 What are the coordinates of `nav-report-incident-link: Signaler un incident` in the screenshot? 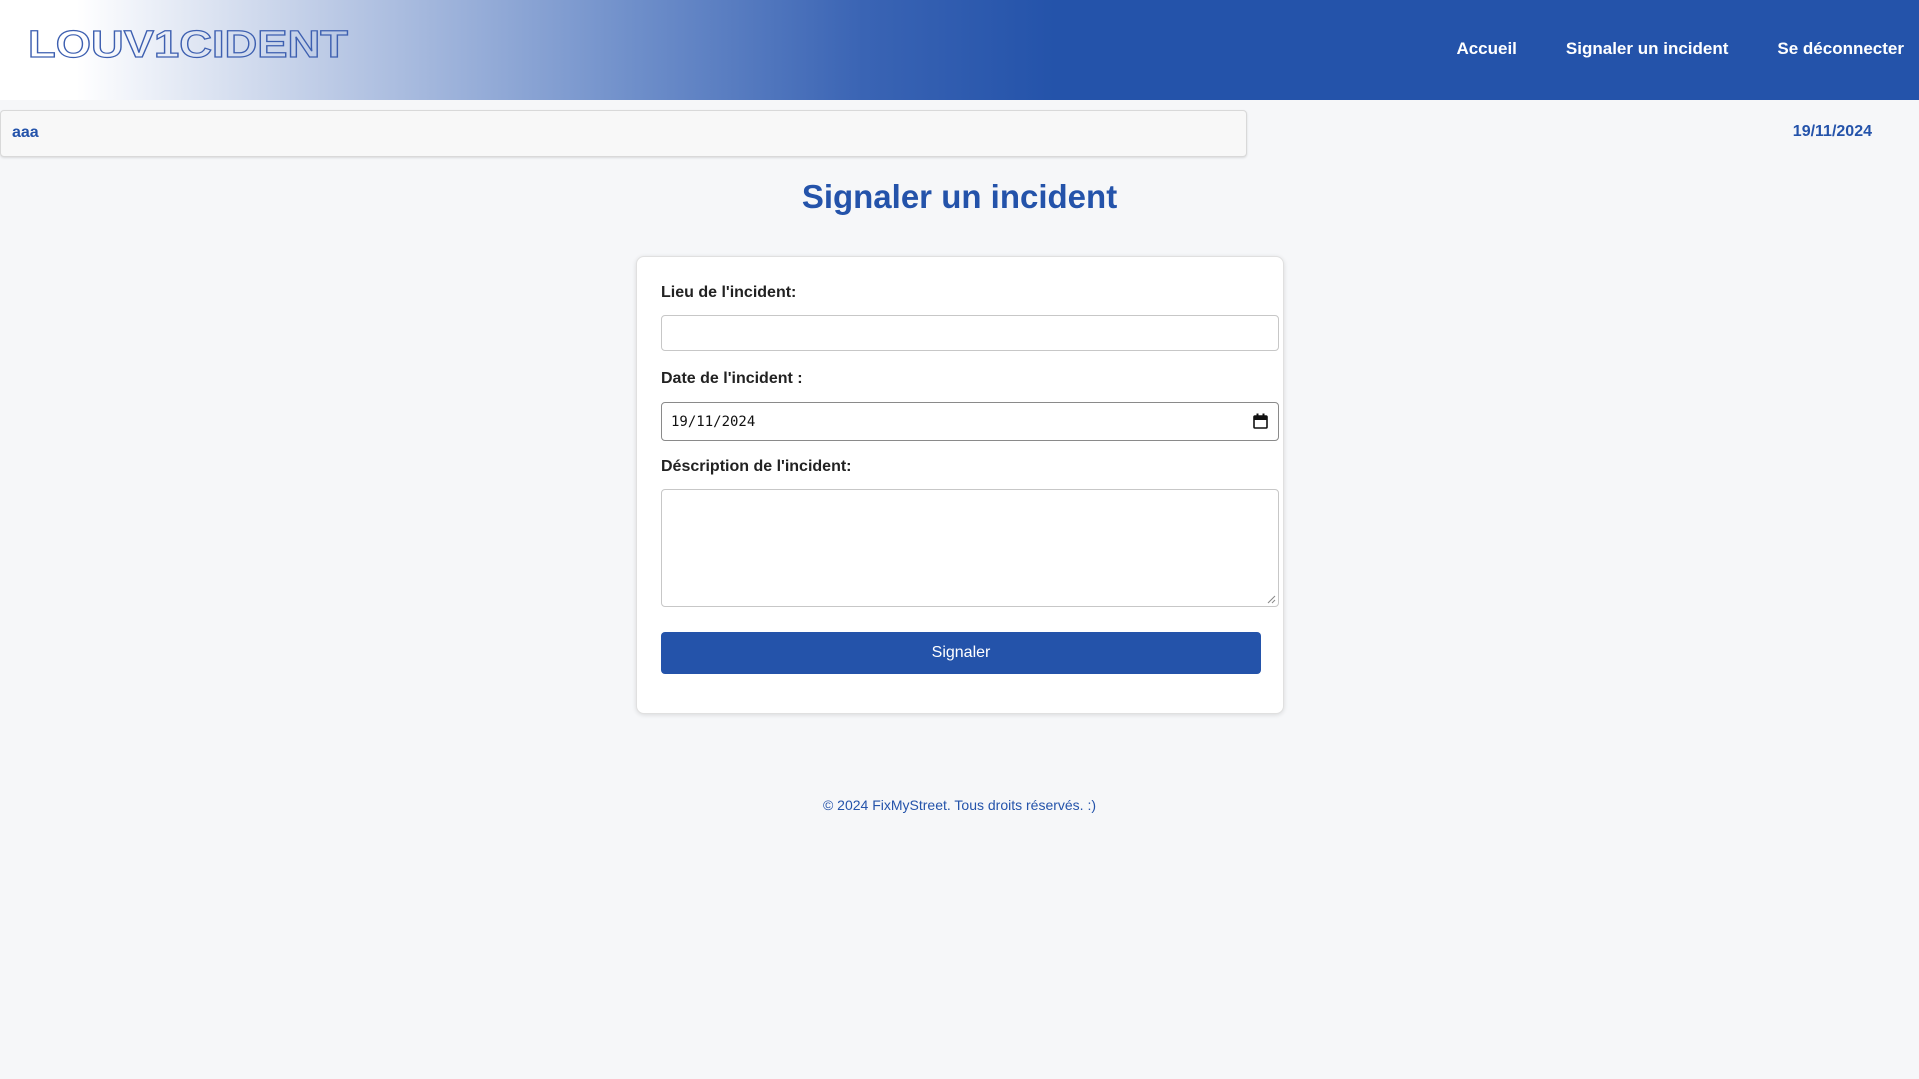 It's located at (1647, 49).